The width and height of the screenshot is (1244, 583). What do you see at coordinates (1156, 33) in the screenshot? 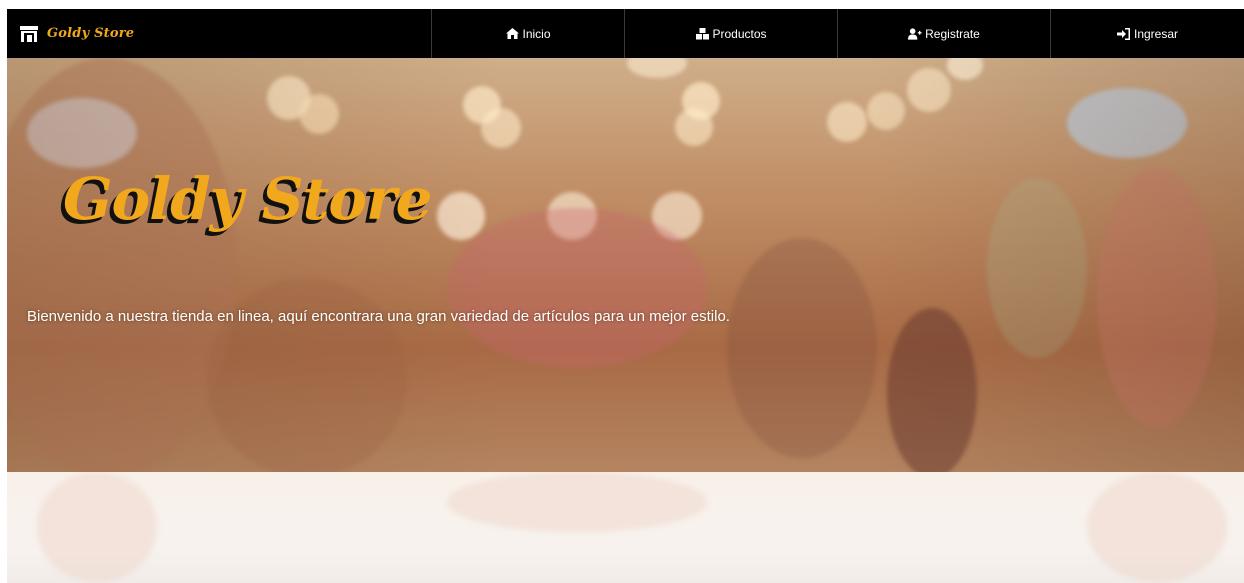
I see `nav-item-label: Ingresar` at bounding box center [1156, 33].